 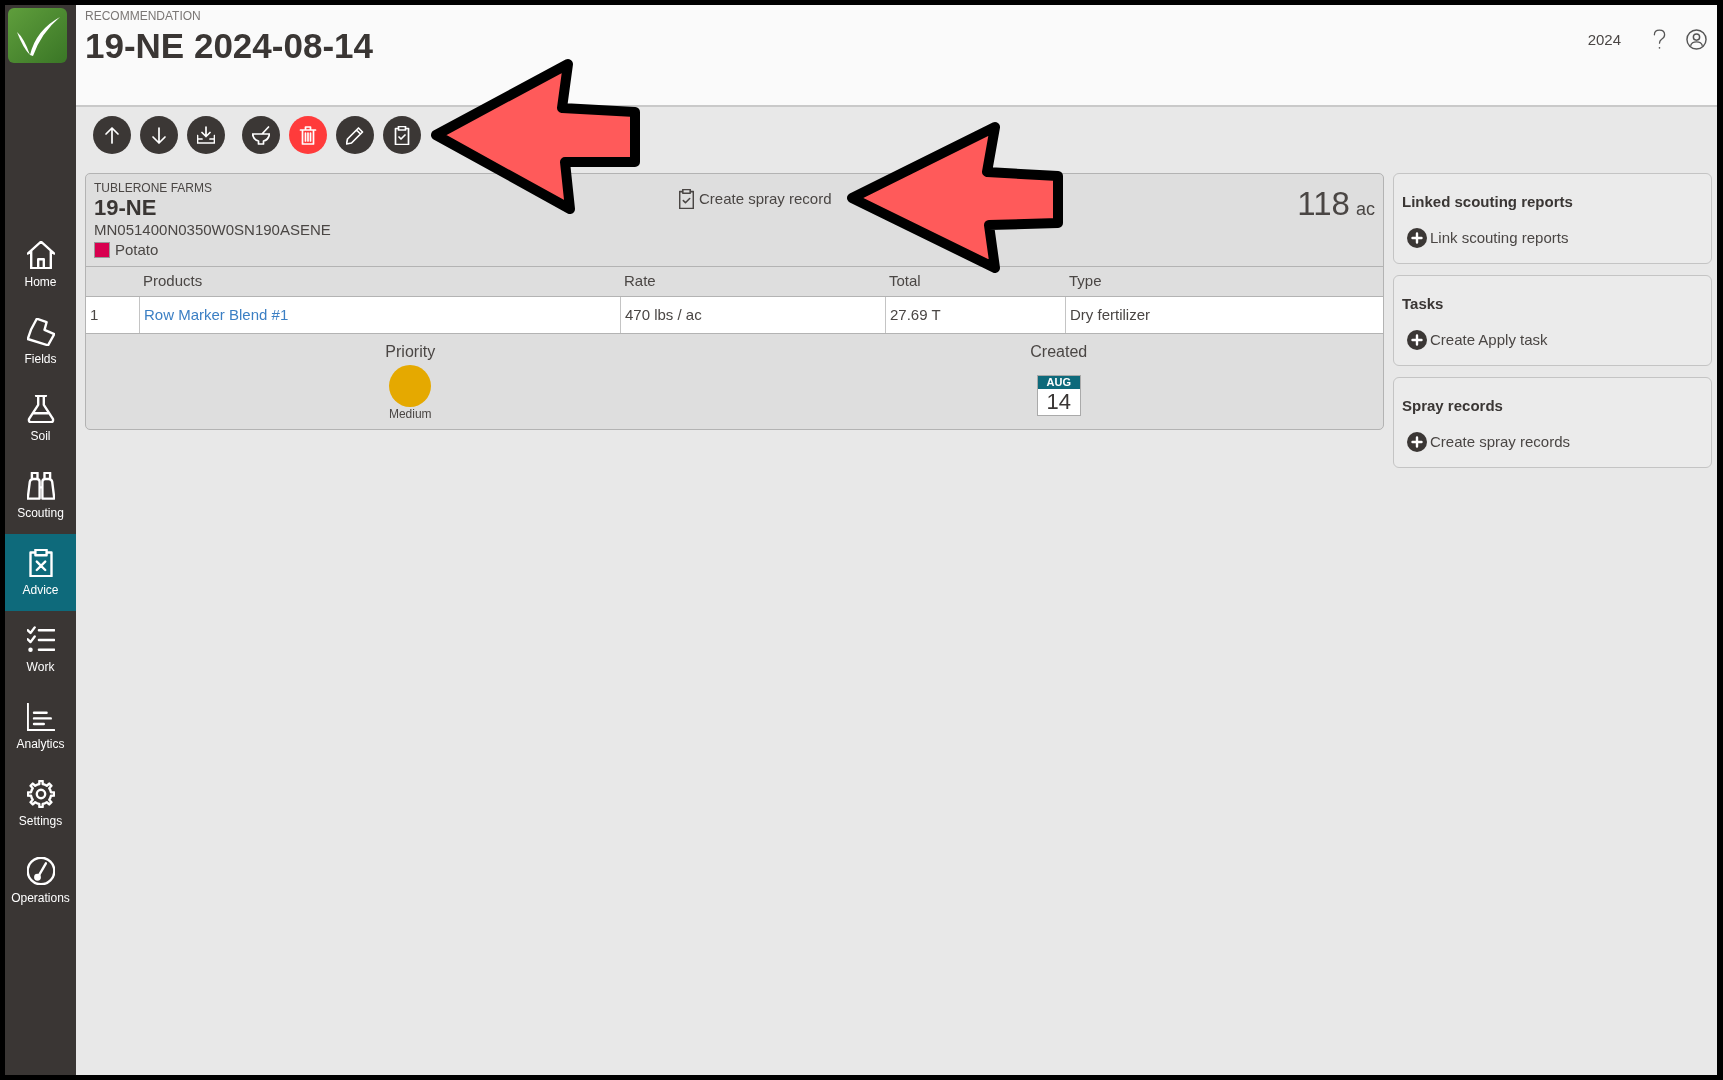 I want to click on create-spray-record-button: Create spray record, so click(x=755, y=199).